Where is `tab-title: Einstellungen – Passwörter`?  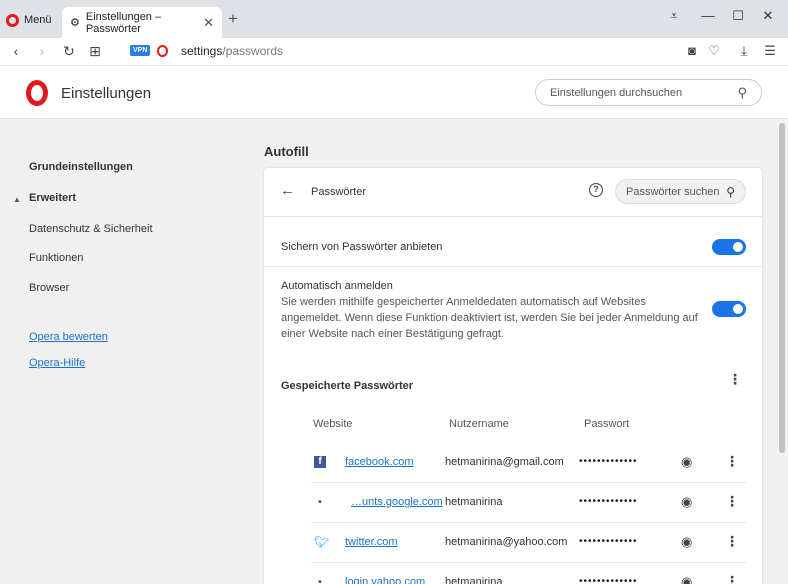
tab-title: Einstellungen – Passwörter is located at coordinates (123, 22).